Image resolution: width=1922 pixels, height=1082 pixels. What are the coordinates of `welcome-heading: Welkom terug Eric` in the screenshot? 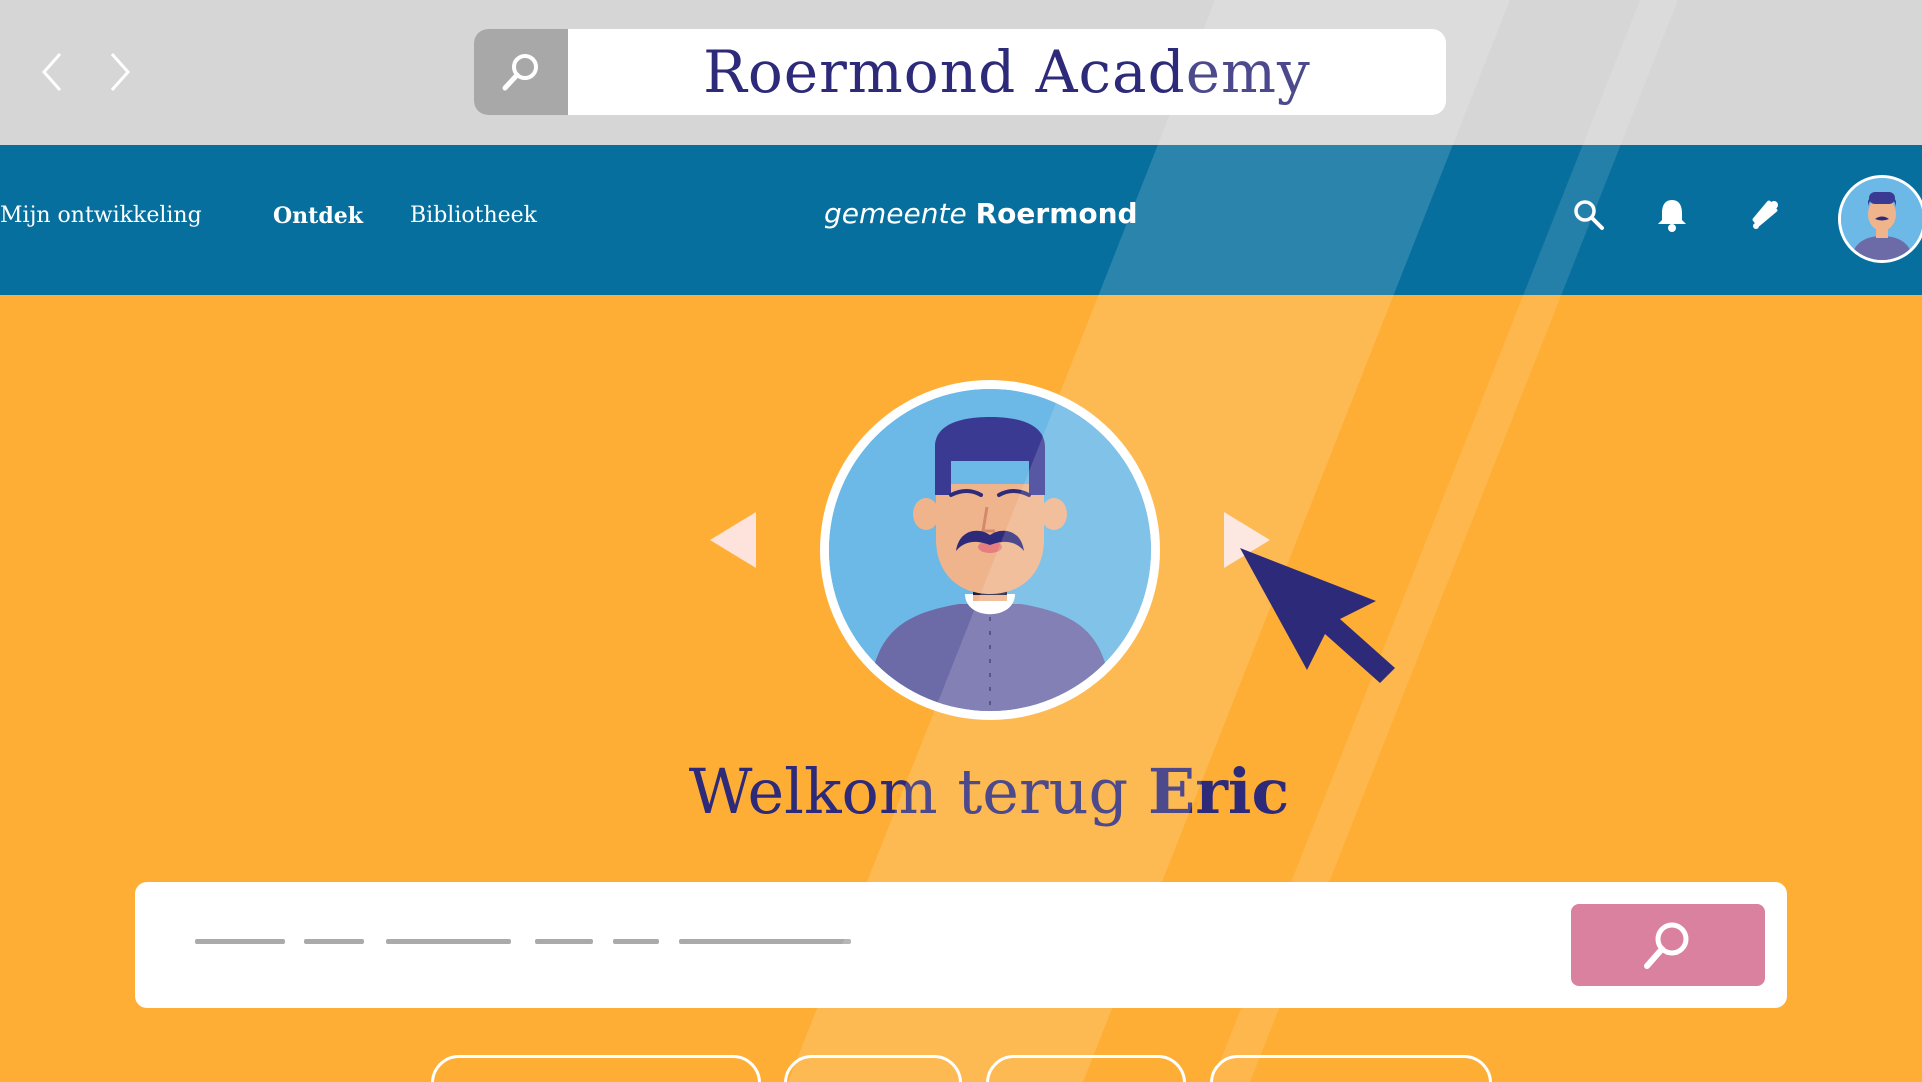 It's located at (961, 791).